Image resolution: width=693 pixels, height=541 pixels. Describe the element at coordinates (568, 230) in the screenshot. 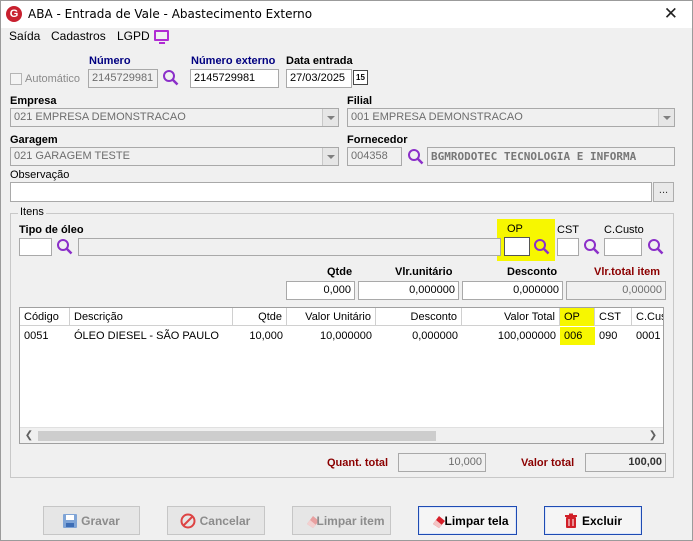

I see `cst-label: CST` at that location.